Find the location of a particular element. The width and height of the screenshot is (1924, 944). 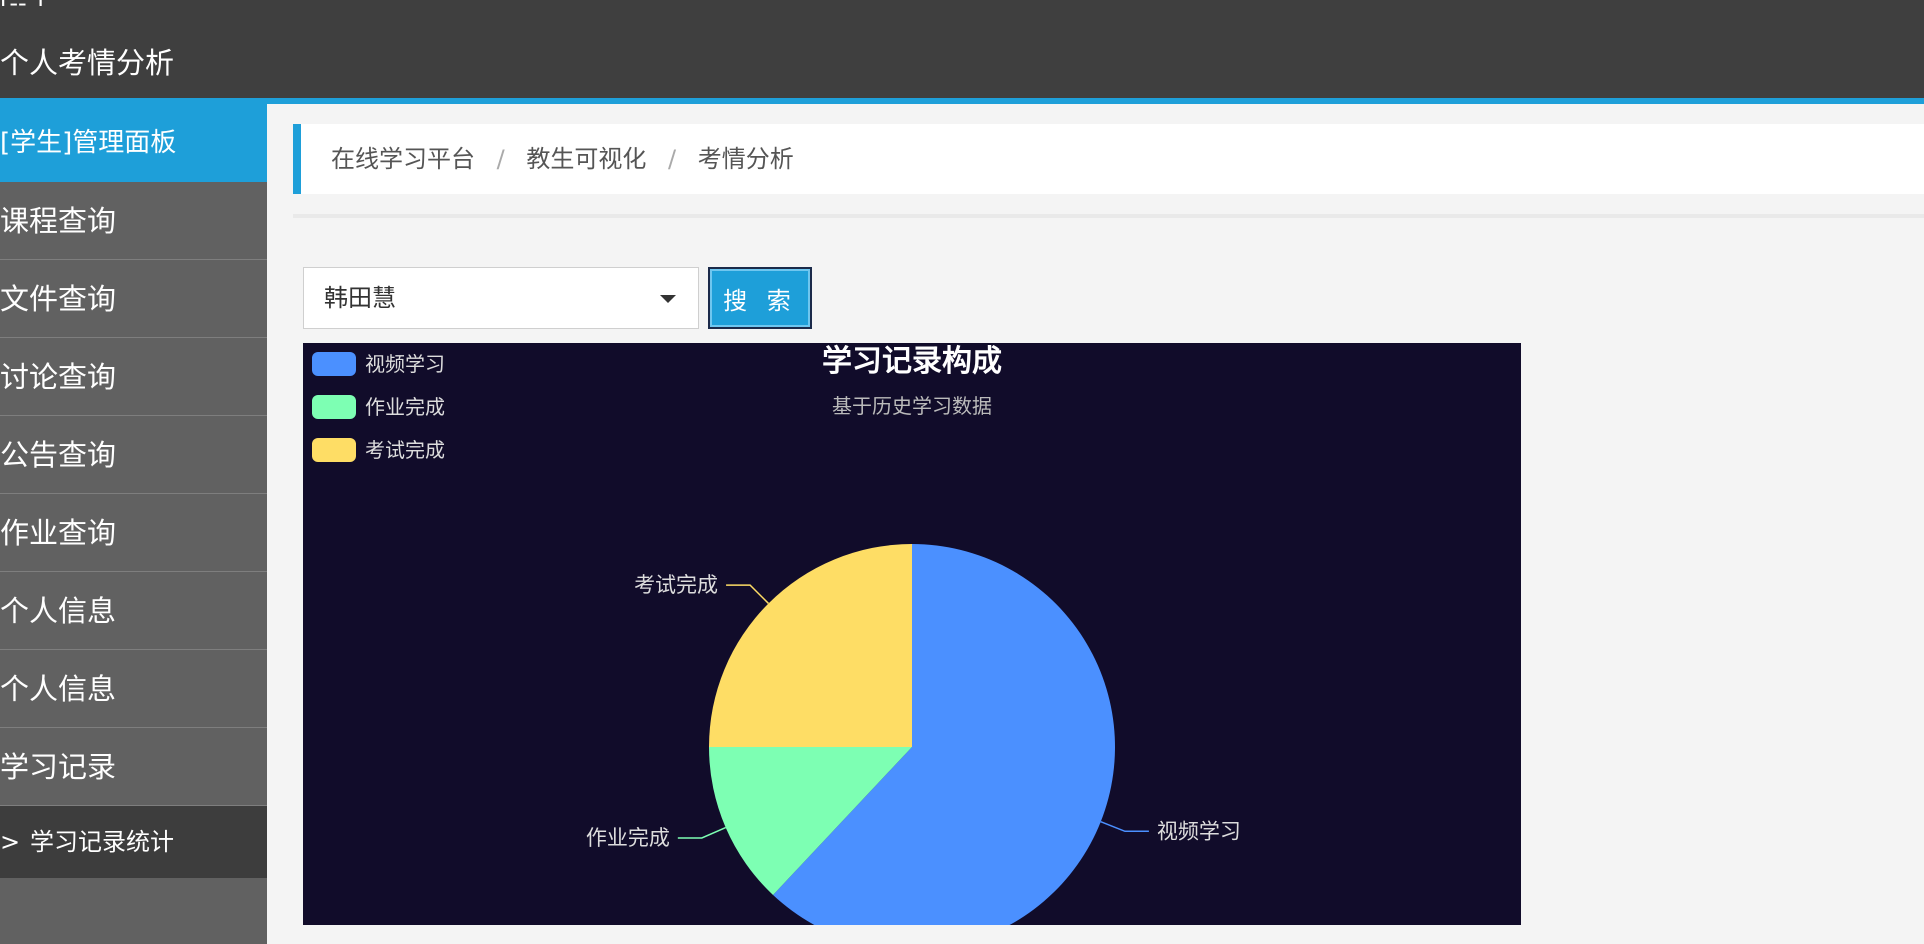

divider is located at coordinates (1108, 216).